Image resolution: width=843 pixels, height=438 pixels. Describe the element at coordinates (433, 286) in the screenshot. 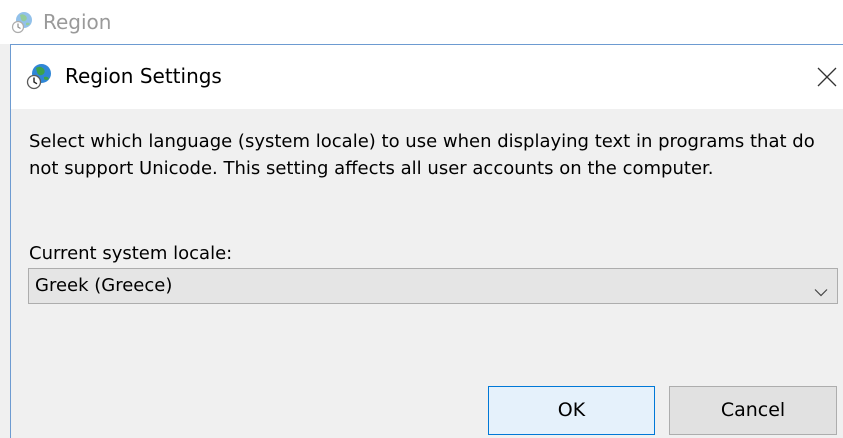

I see `system-locale-select: Greek (Greece)` at that location.